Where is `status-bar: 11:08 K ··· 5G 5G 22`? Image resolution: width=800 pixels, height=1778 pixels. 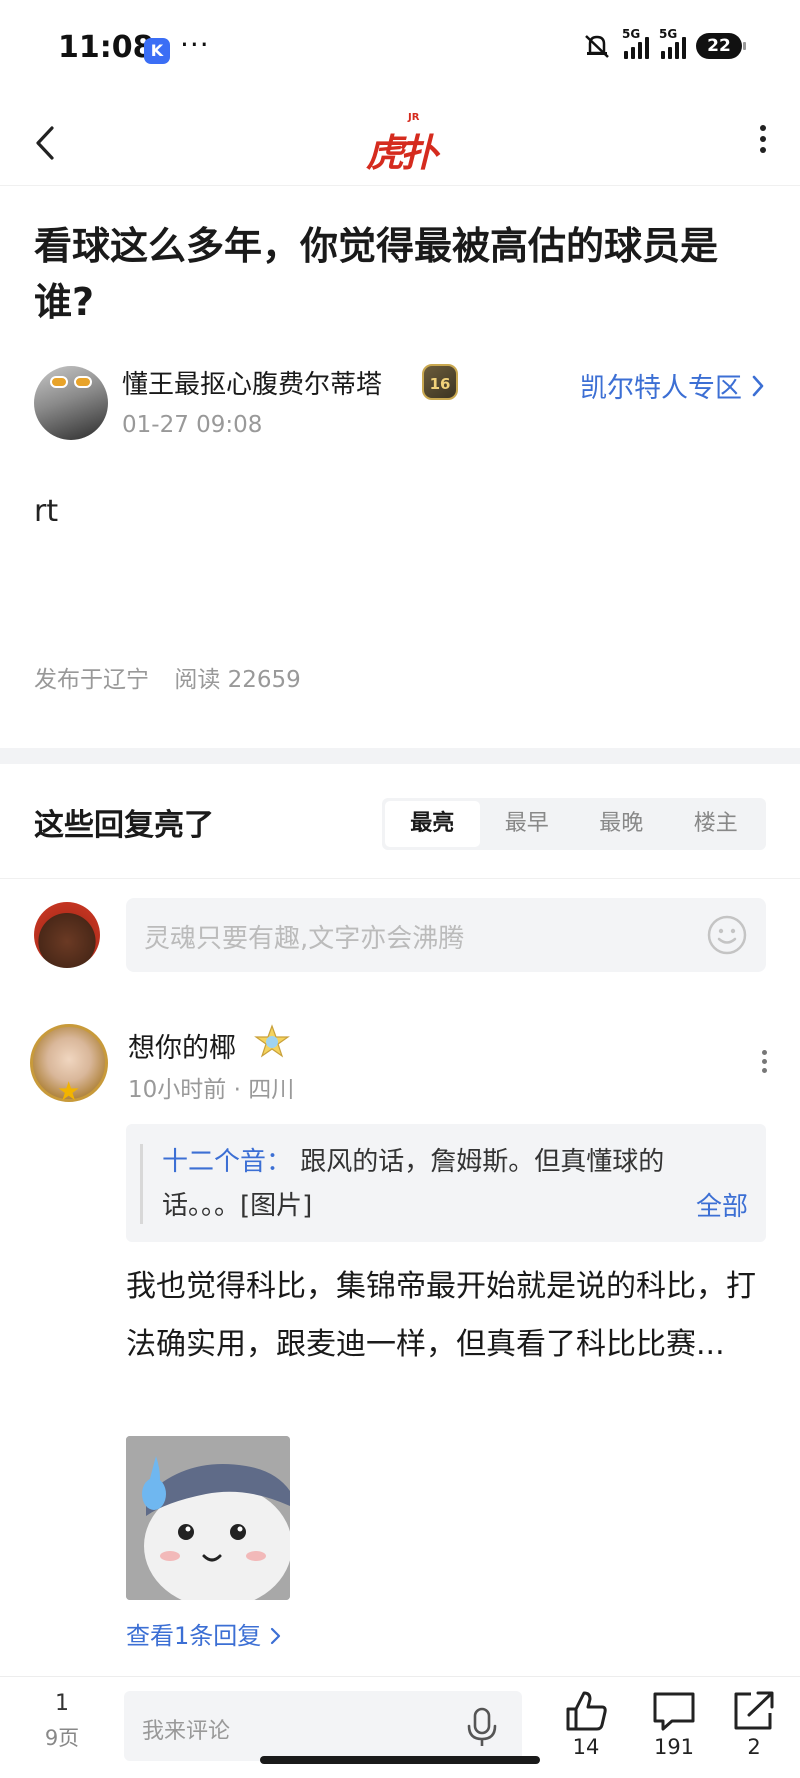
status-bar: 11:08 K ··· 5G 5G 22 is located at coordinates (400, 50).